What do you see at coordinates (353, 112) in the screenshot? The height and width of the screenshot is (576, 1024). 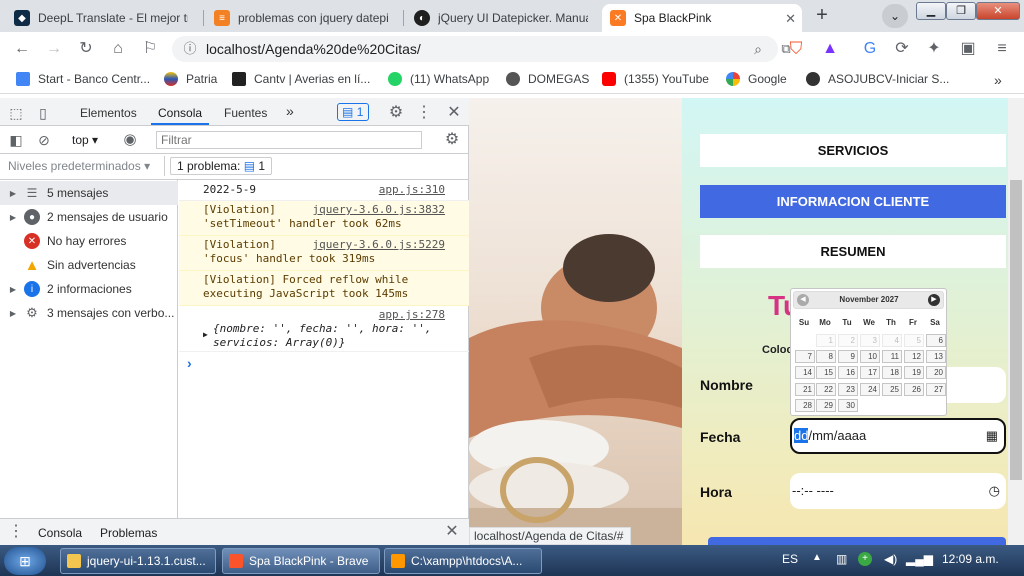 I see `issues-button: ▤ 1` at bounding box center [353, 112].